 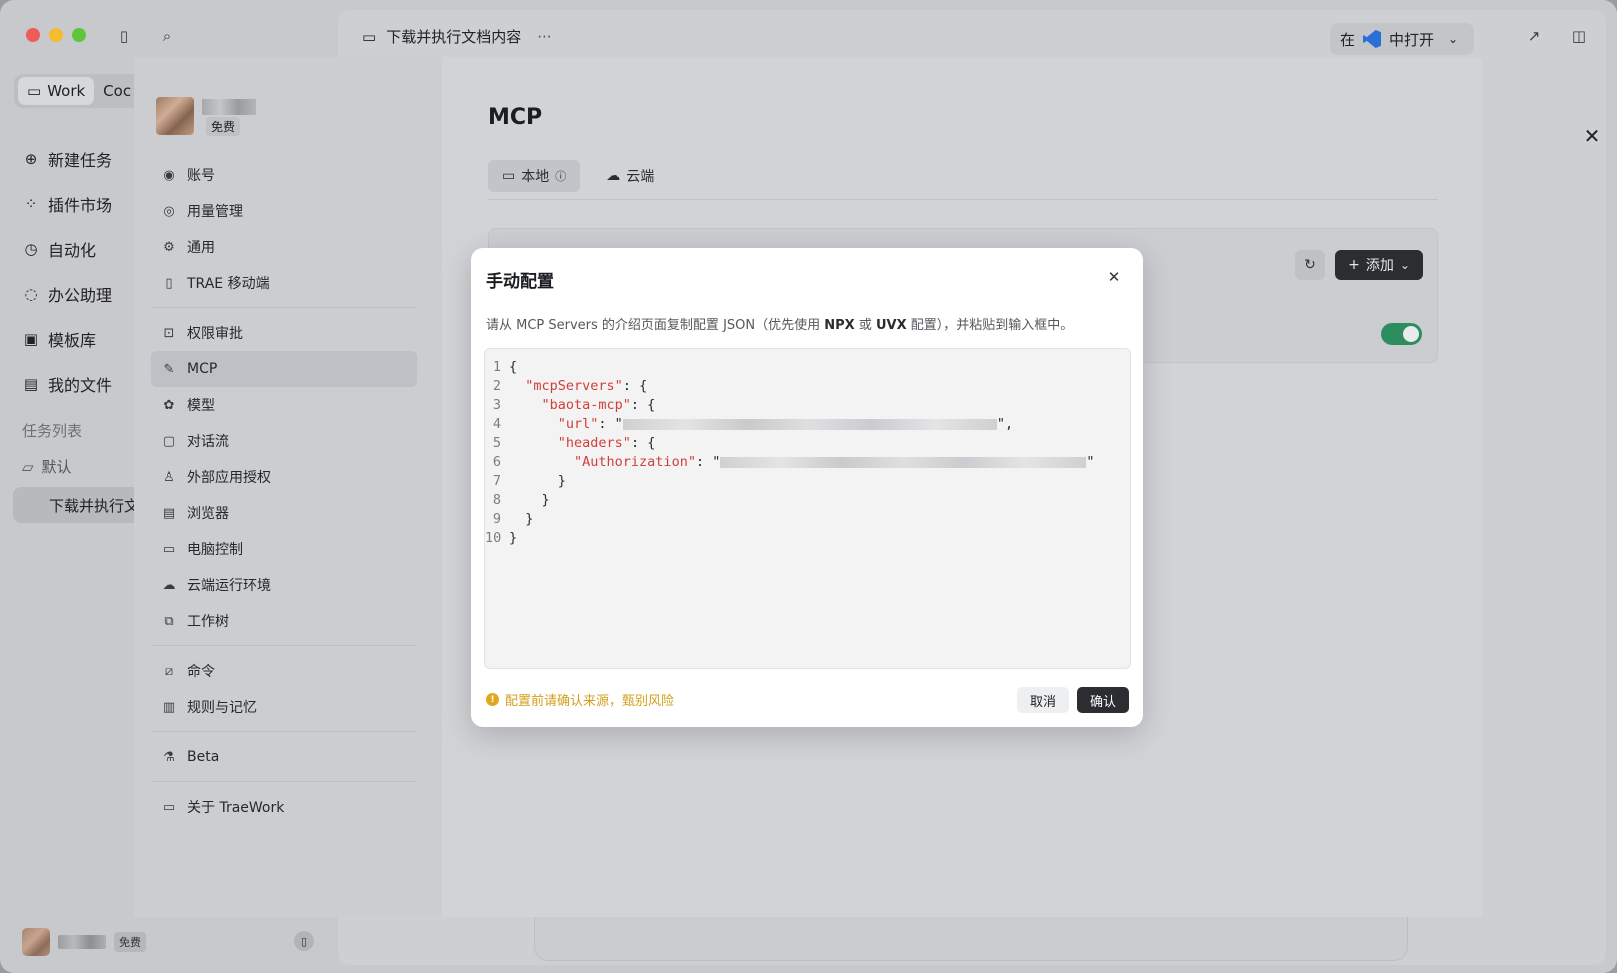 What do you see at coordinates (31, 158) in the screenshot?
I see `plus-circle-icon: ⊕` at bounding box center [31, 158].